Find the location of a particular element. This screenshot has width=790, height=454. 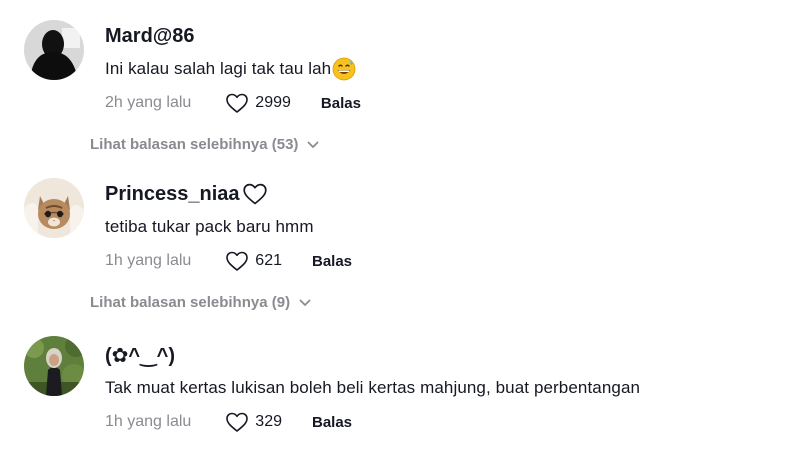

like-count: 2999 is located at coordinates (273, 102).